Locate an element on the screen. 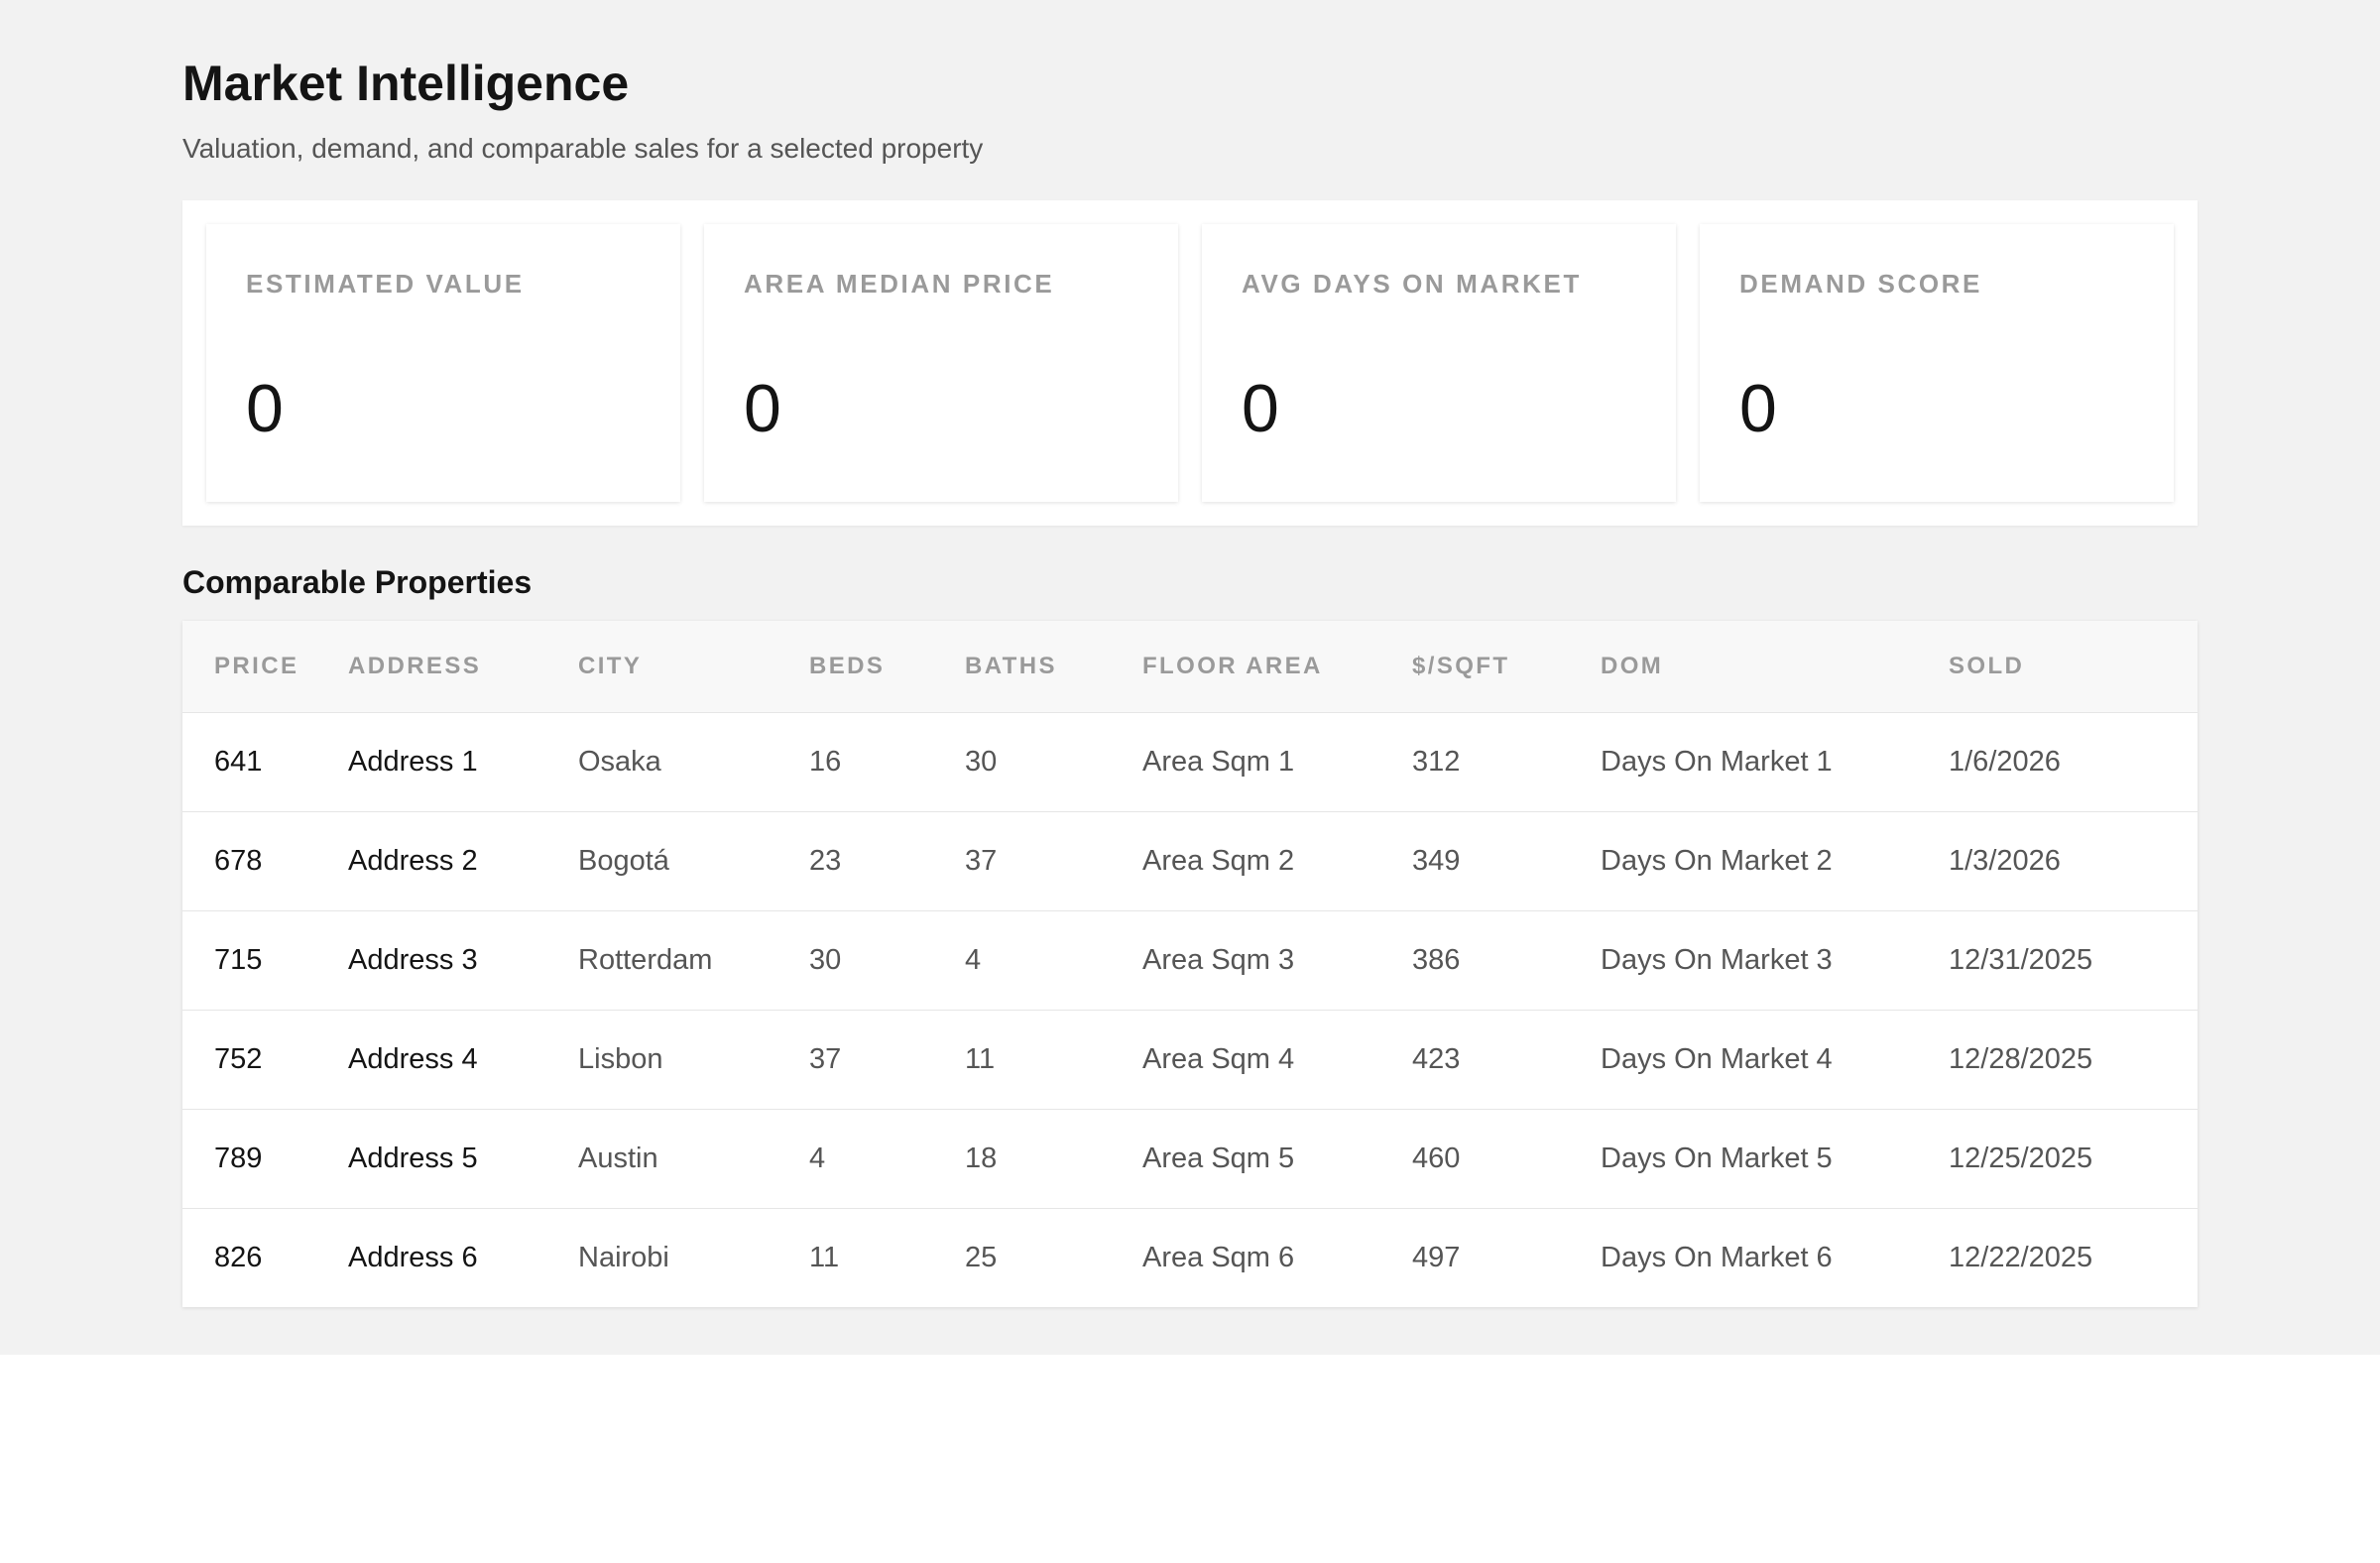 This screenshot has width=2380, height=1563. cell-baths: 30 is located at coordinates (981, 761).